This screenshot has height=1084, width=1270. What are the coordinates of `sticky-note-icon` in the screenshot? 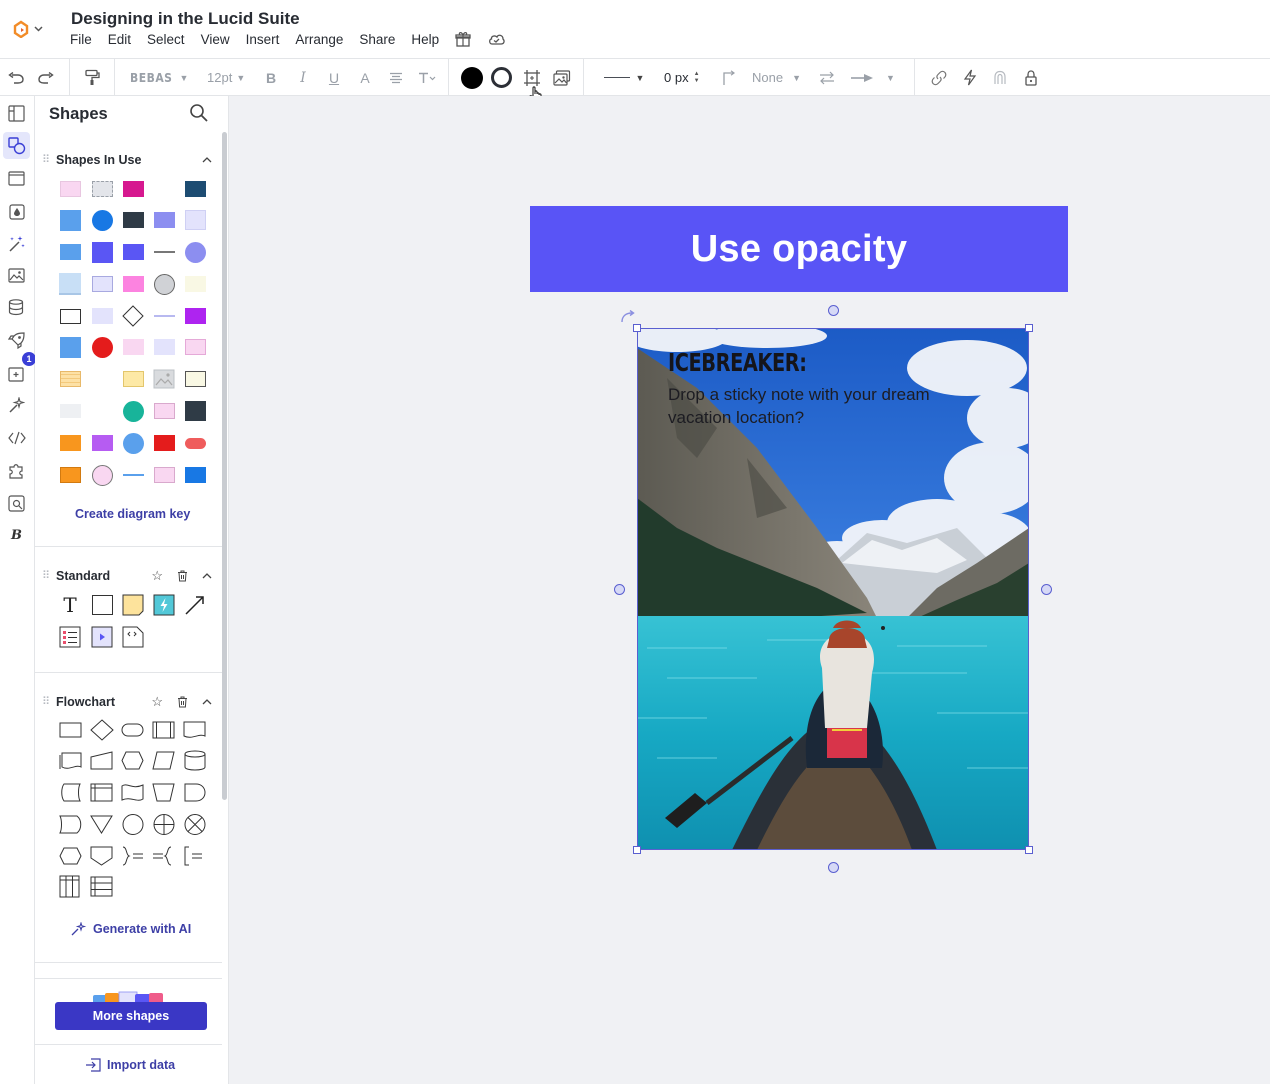 It's located at (133, 605).